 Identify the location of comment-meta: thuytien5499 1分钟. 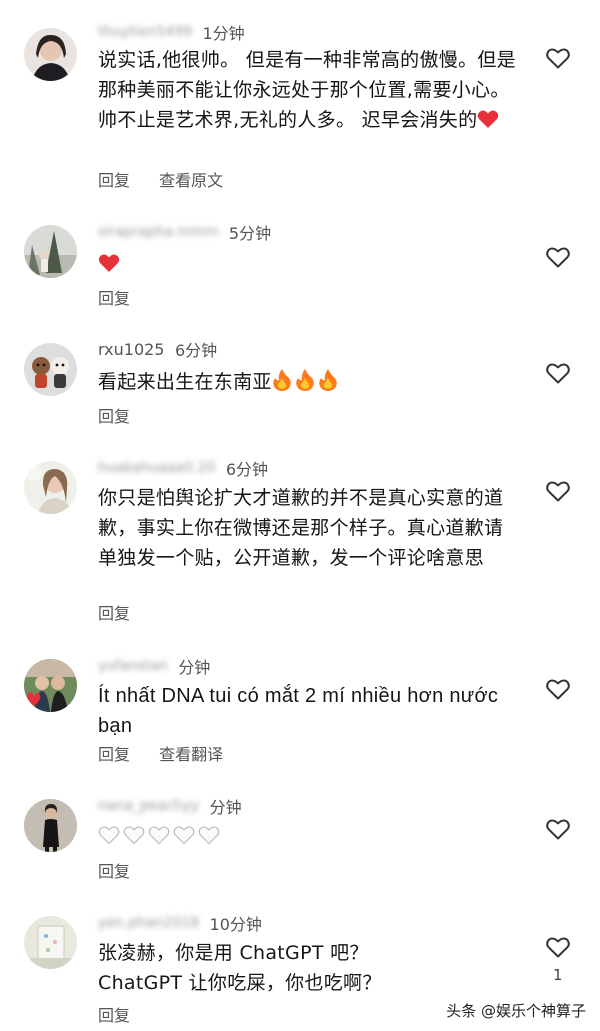
(171, 31).